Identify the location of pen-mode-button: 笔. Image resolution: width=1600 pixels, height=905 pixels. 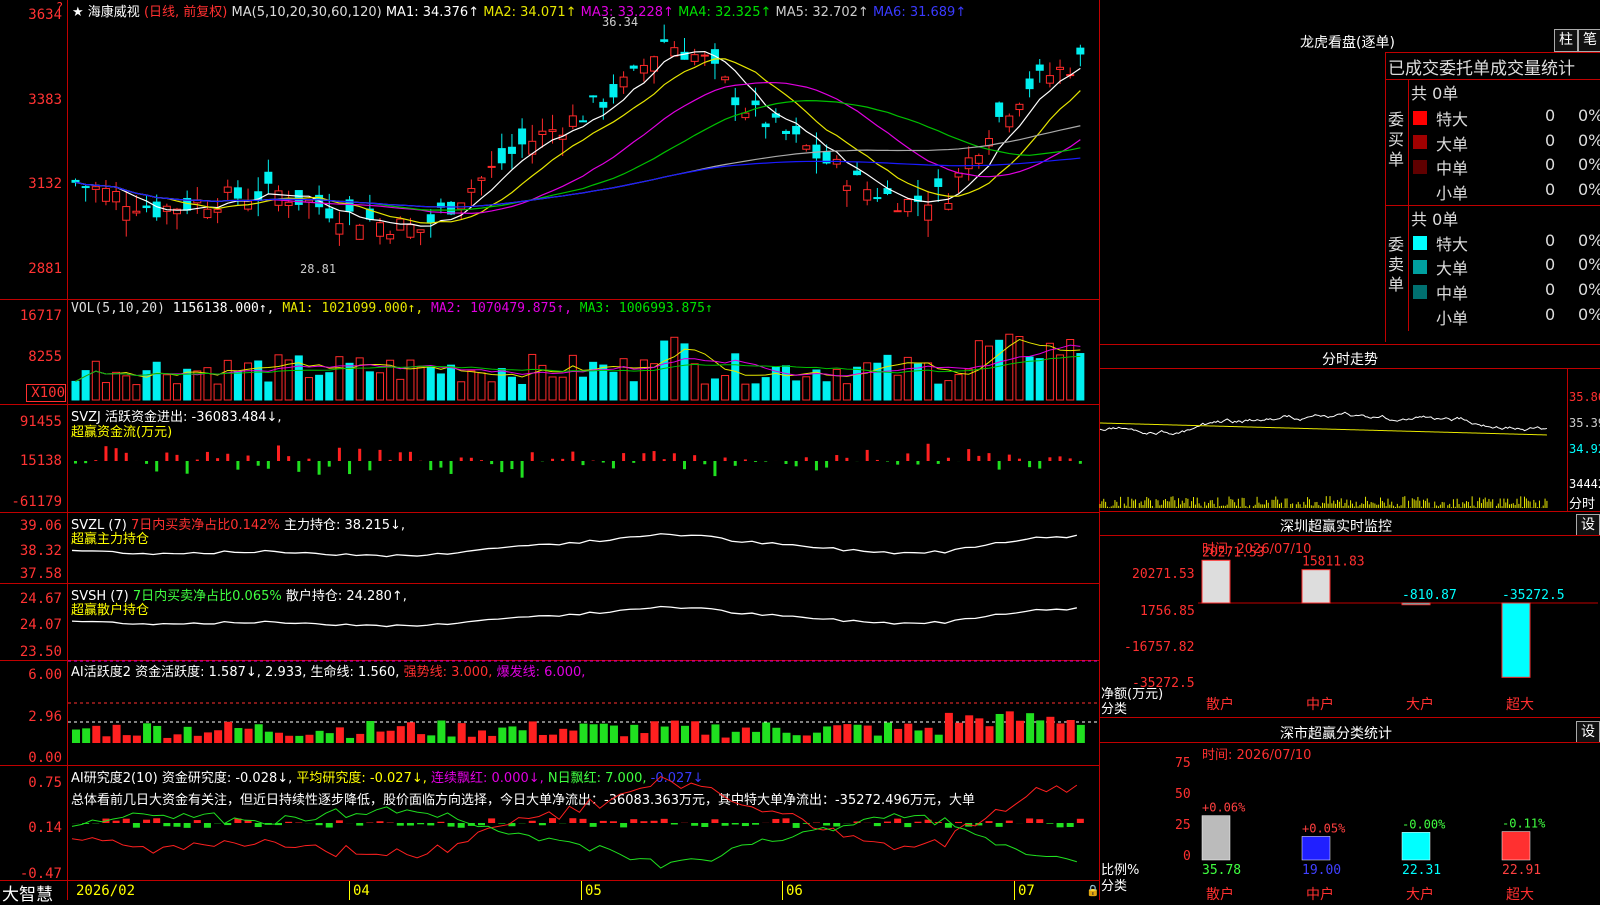
(1589, 40).